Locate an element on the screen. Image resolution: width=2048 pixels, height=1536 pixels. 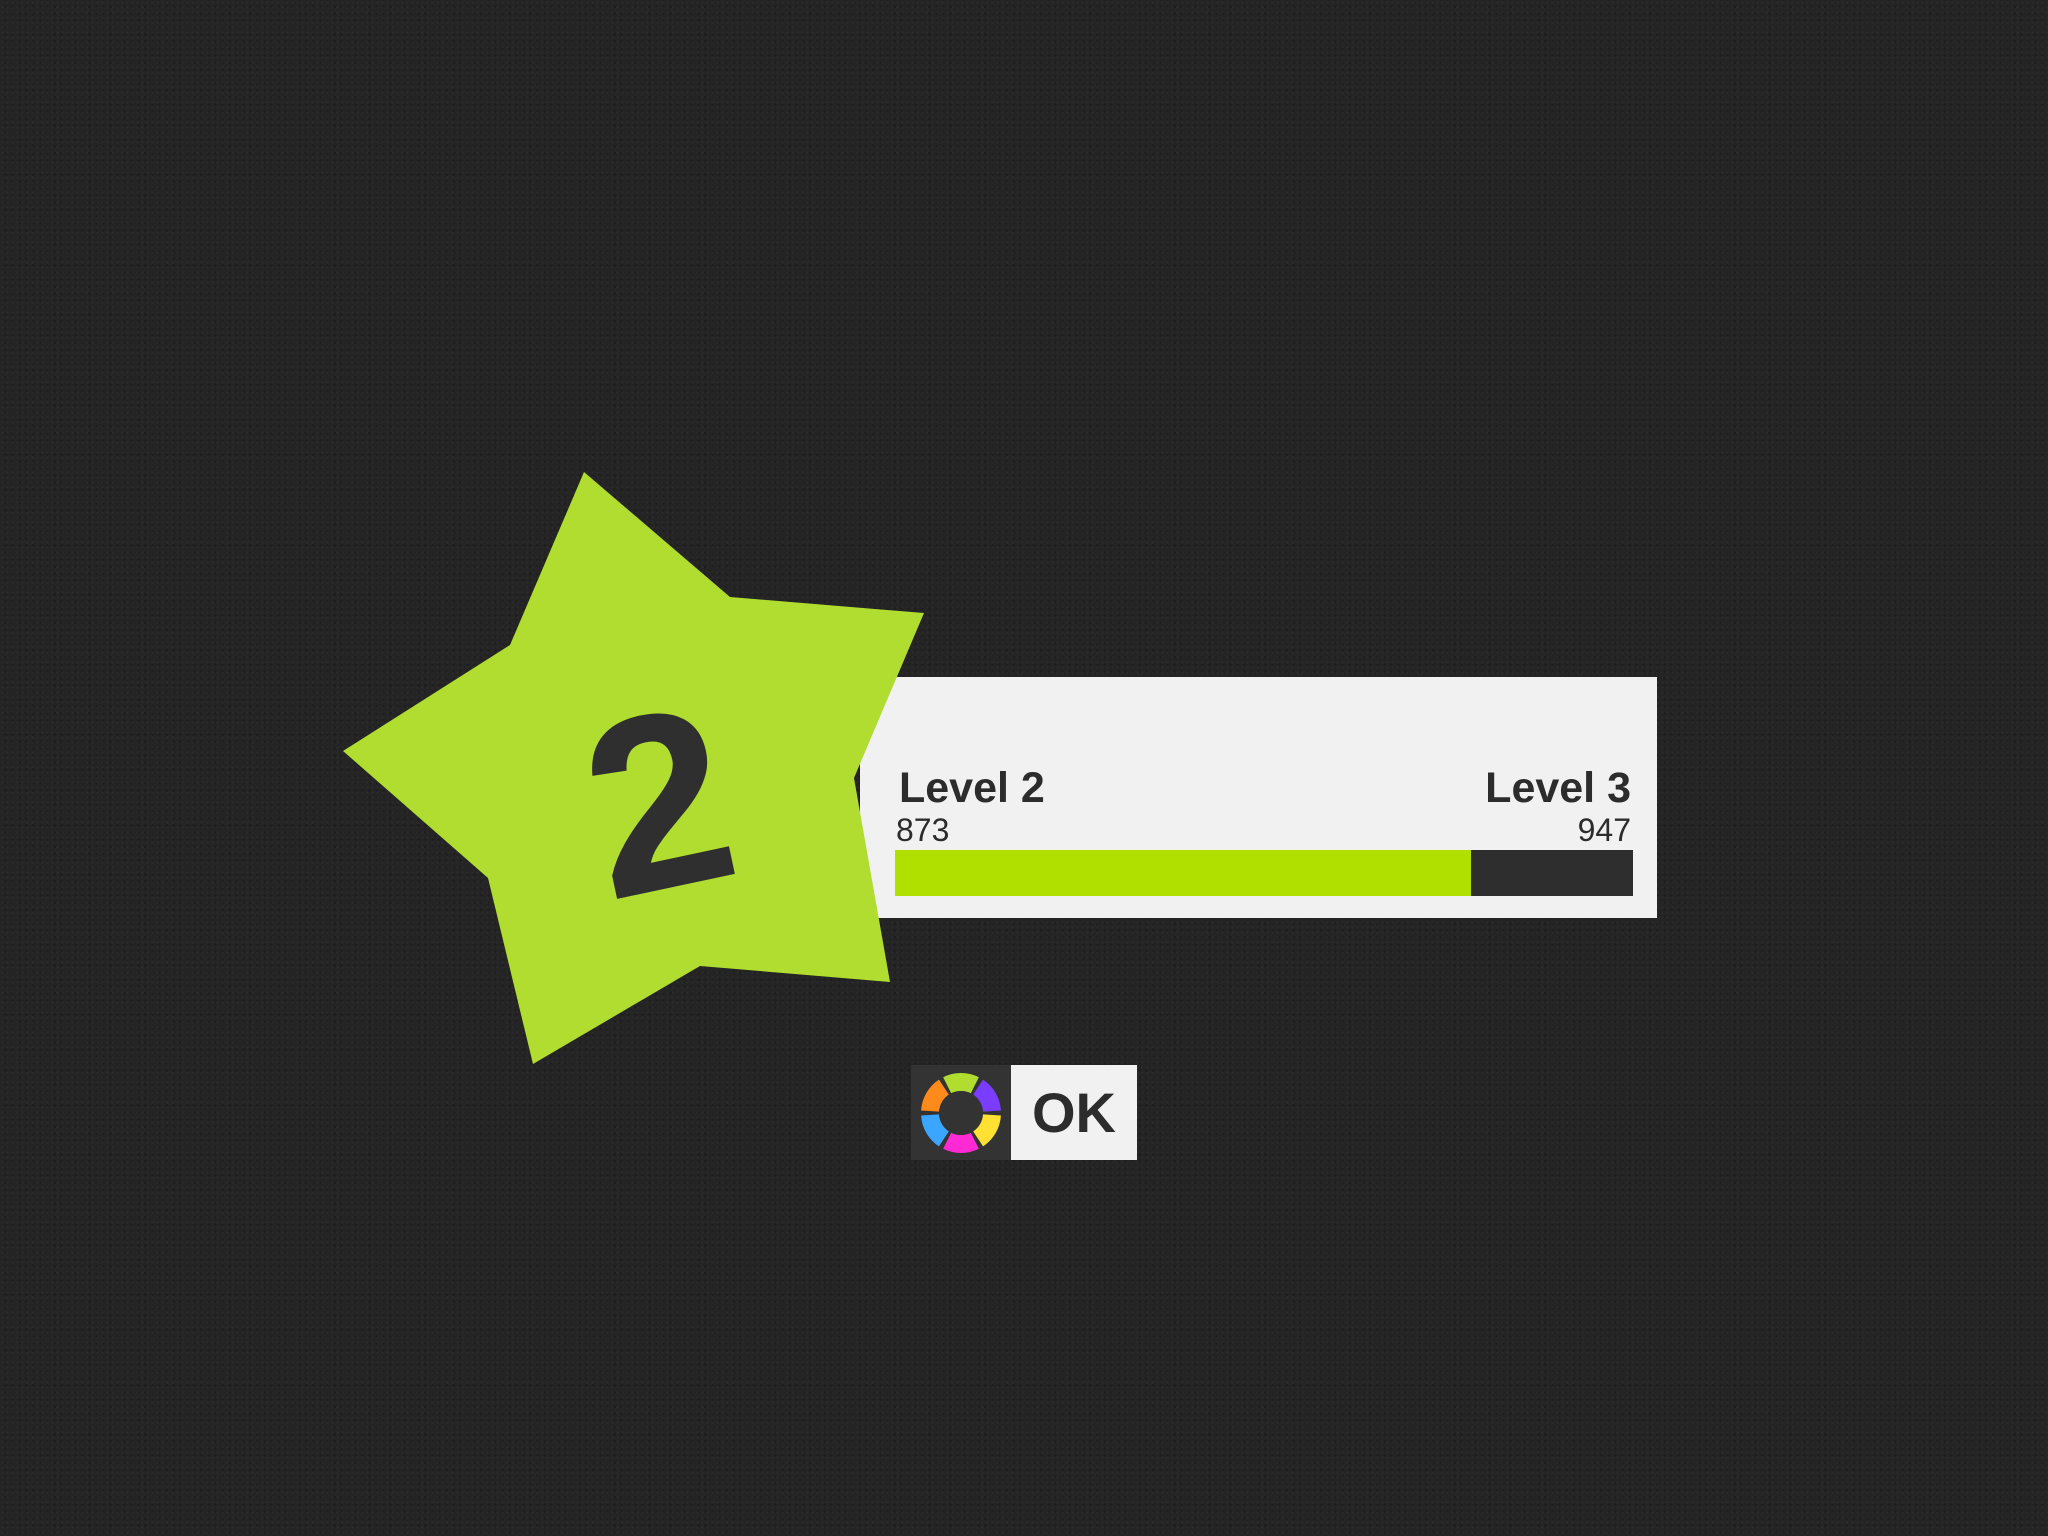
ok-icon-box is located at coordinates (961, 1112).